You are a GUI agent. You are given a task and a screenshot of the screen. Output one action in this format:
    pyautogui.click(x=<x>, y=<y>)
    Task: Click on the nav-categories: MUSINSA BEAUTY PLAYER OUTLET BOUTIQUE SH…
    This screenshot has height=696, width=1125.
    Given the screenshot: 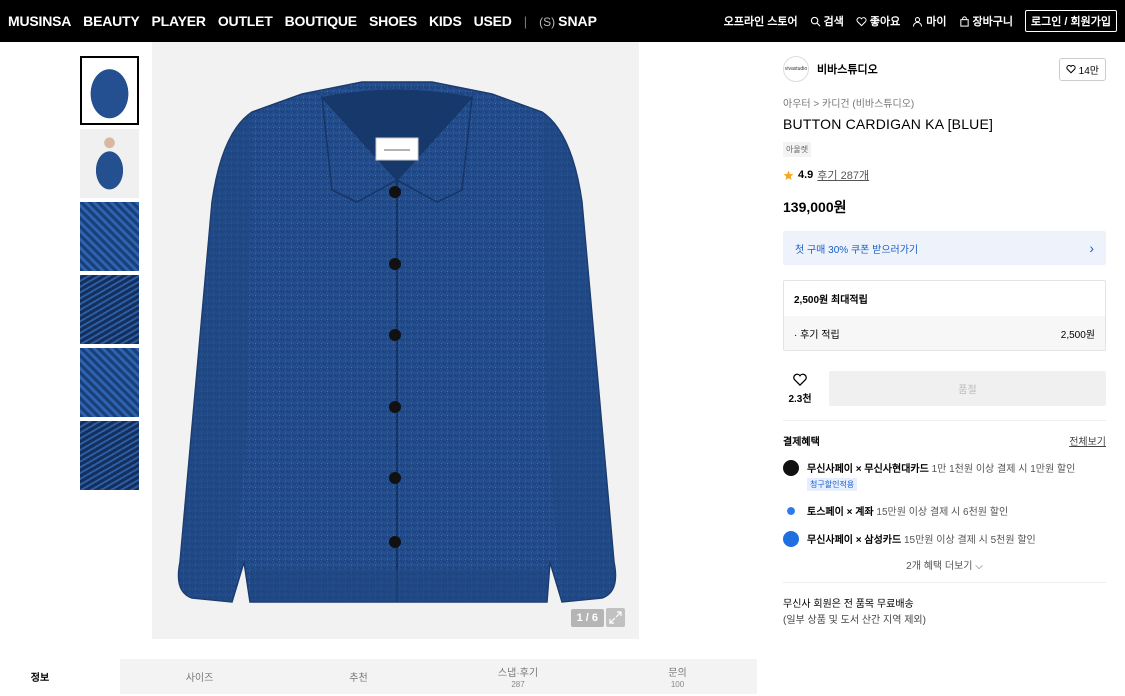 What is the action you would take?
    pyautogui.click(x=302, y=21)
    